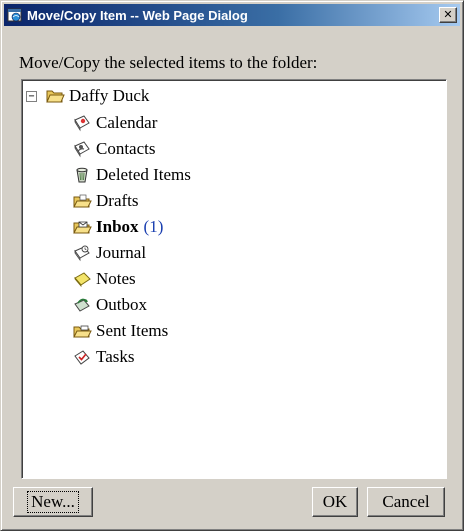  I want to click on collapse-toggle-icon: −, so click(31, 96).